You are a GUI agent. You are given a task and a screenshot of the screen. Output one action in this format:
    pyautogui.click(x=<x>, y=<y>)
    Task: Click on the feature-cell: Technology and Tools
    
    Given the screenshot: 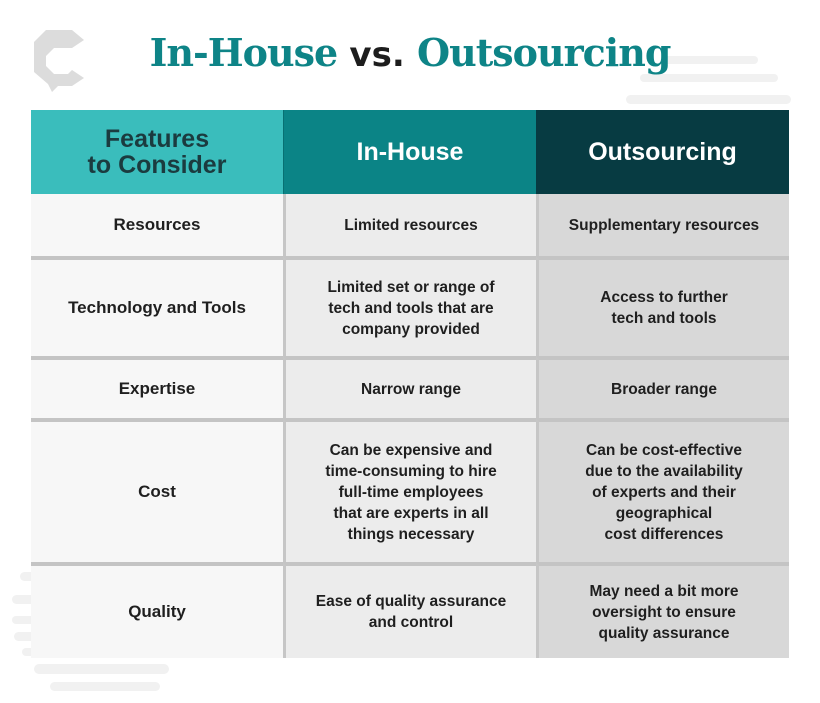 What is the action you would take?
    pyautogui.click(x=157, y=306)
    